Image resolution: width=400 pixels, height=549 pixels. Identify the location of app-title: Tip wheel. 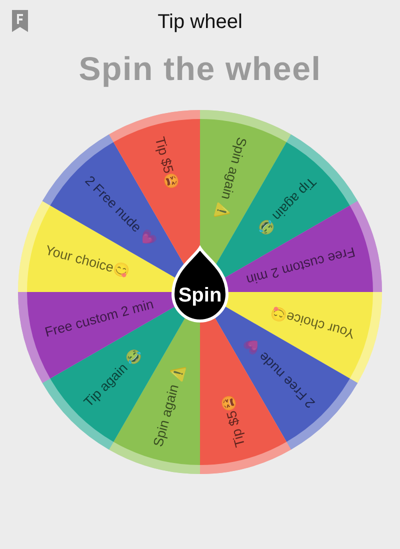
(200, 22).